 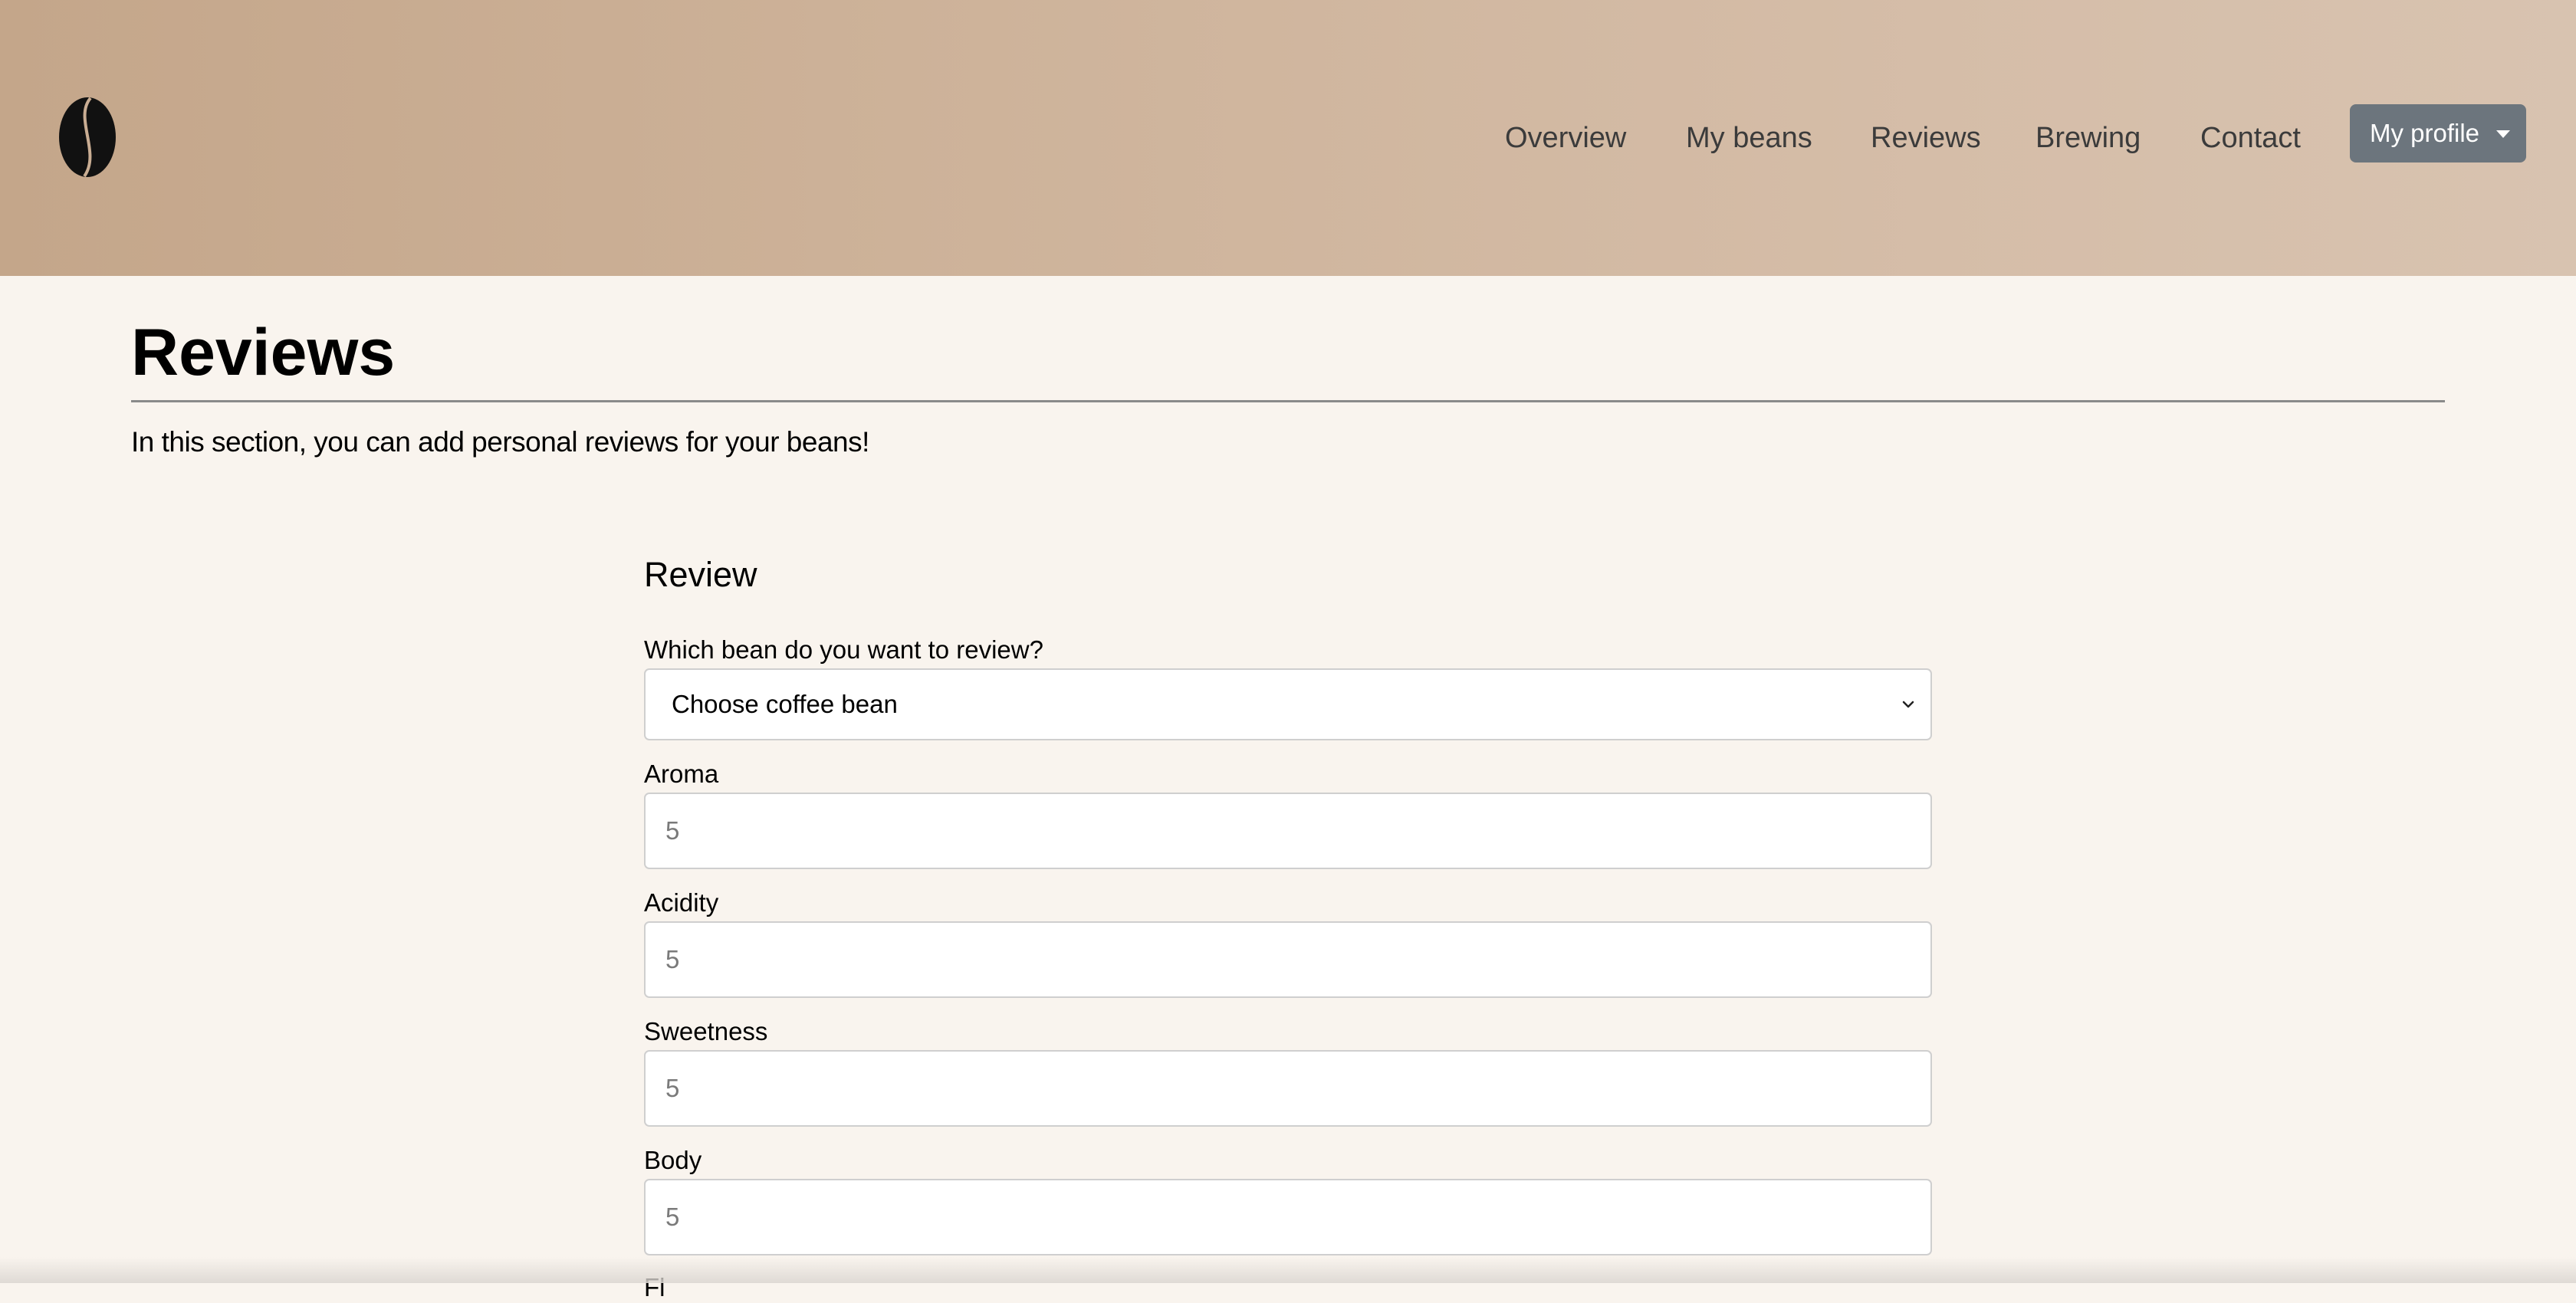 What do you see at coordinates (843, 650) in the screenshot?
I see `bean-select-label: Which bean do you want to review?` at bounding box center [843, 650].